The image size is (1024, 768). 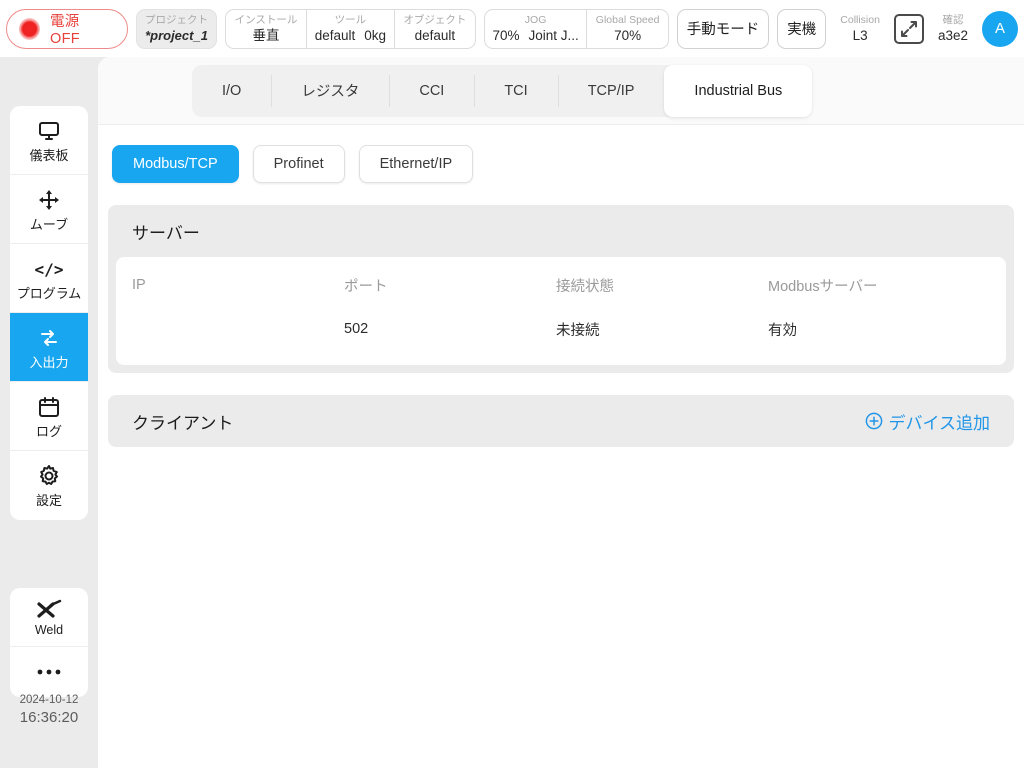 What do you see at coordinates (535, 19) in the screenshot?
I see `jog-caption: JOG` at bounding box center [535, 19].